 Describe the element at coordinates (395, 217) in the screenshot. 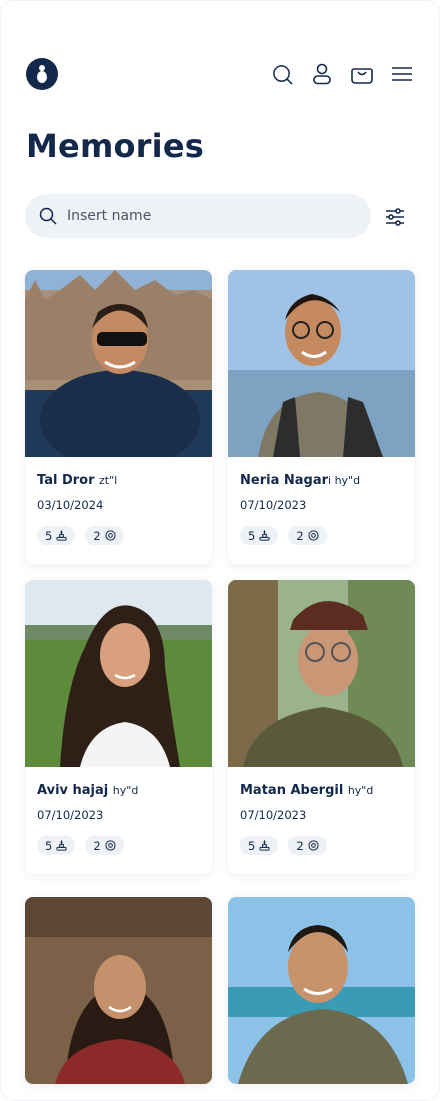

I see `filter-icon` at that location.